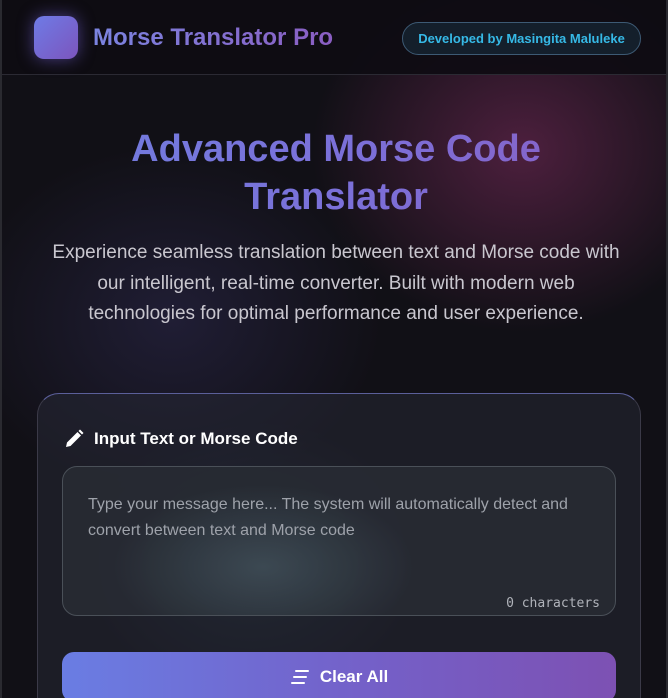 The width and height of the screenshot is (668, 698). I want to click on clear-all-button: Clear All, so click(339, 675).